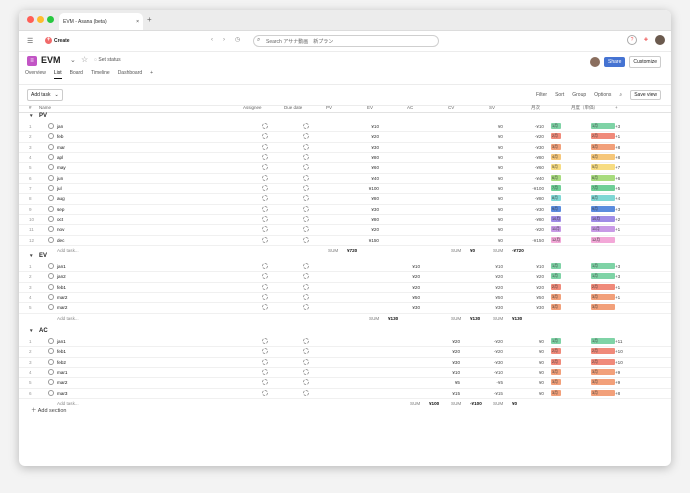 The height and width of the screenshot is (493, 690). I want to click on options-button: Options, so click(602, 95).